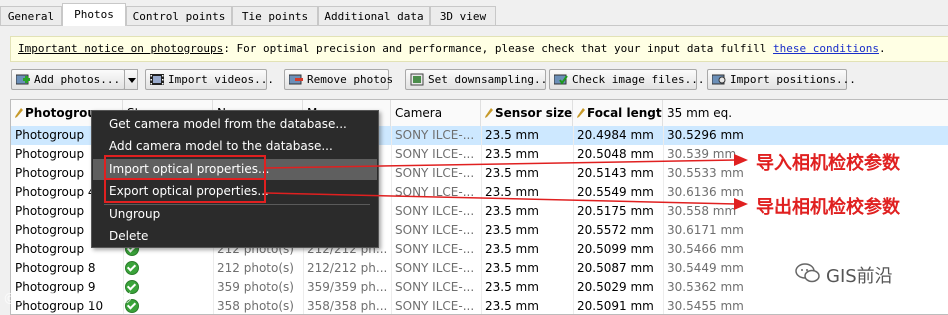 The height and width of the screenshot is (315, 948). Describe the element at coordinates (828, 163) in the screenshot. I see `import-annotation-label: 导入相机检校参数` at that location.